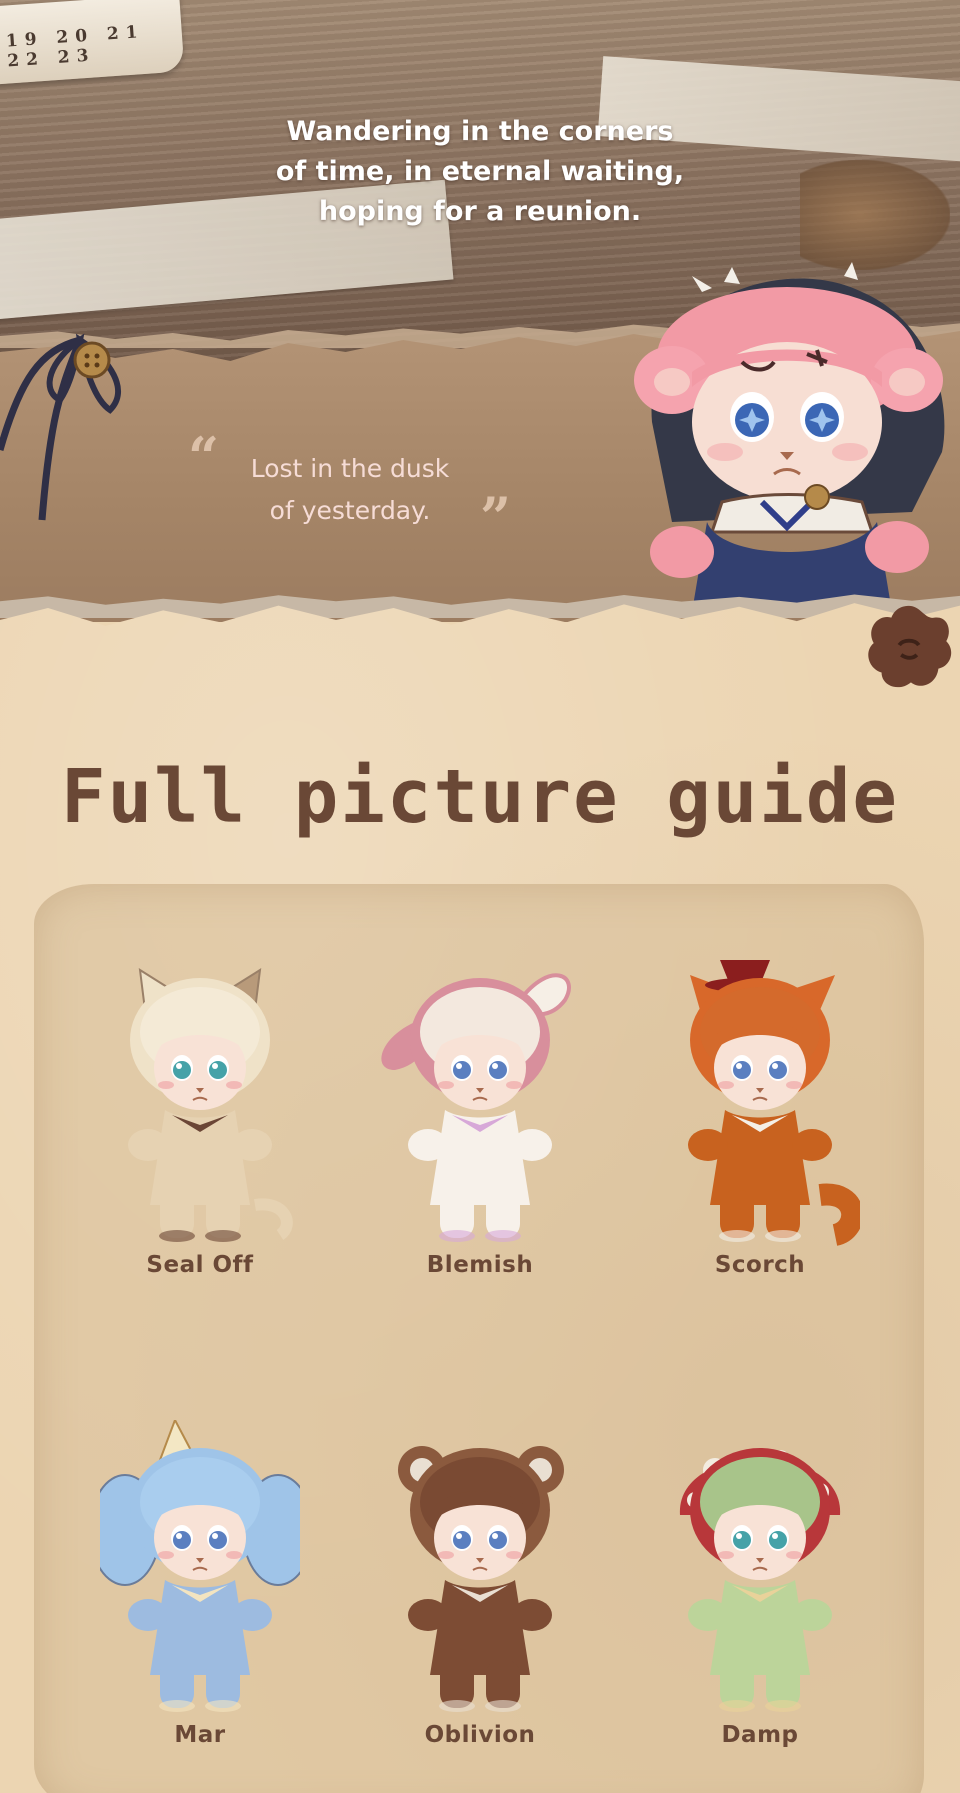  Describe the element at coordinates (789, 437) in the screenshot. I see `pink-lamb-doll-illustration` at that location.